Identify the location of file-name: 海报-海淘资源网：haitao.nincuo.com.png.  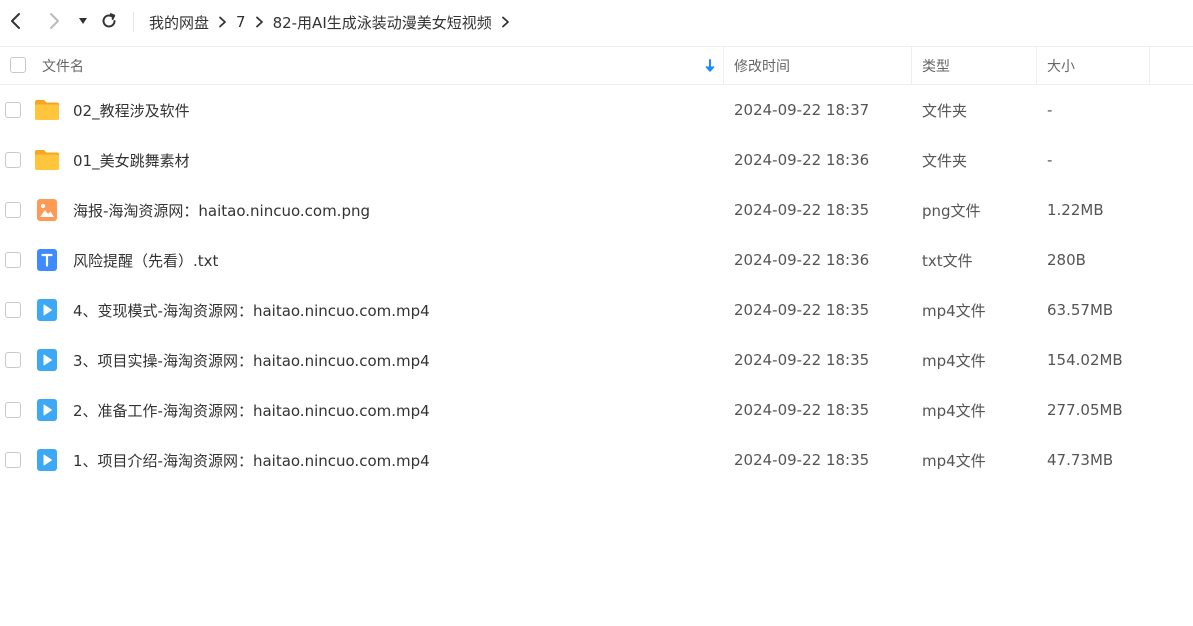
(221, 210).